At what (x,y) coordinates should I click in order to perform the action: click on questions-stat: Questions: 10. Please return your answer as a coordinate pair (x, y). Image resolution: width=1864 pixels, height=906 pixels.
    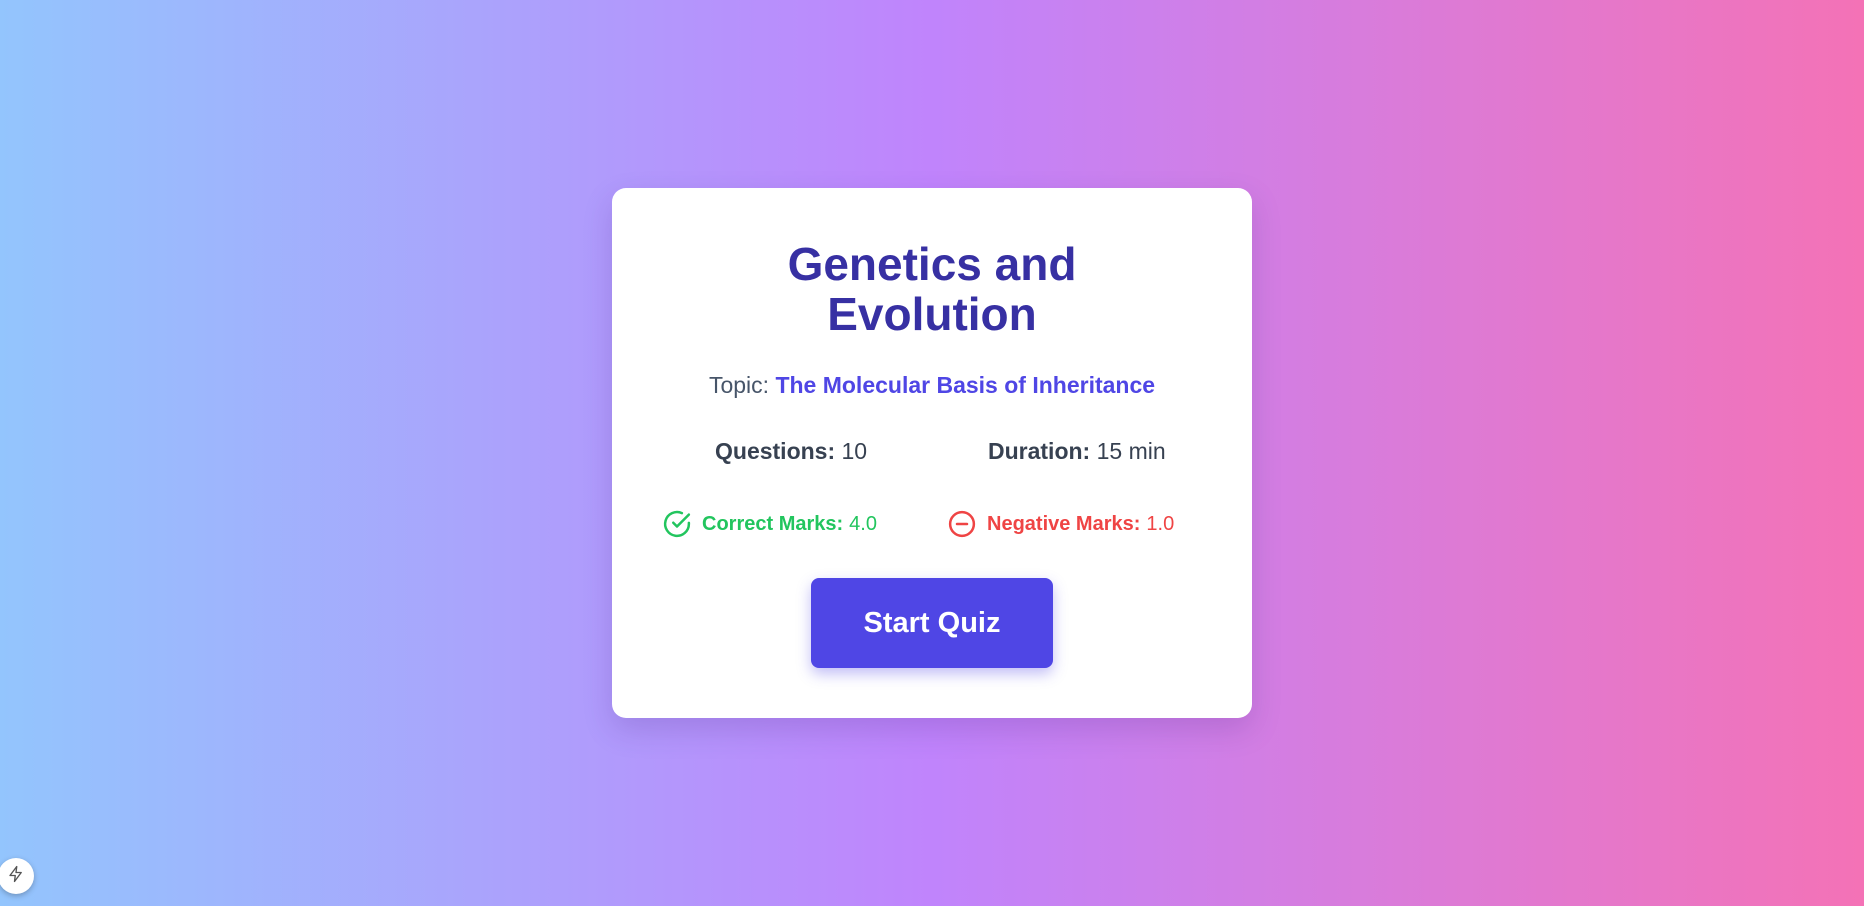
    Looking at the image, I should click on (791, 451).